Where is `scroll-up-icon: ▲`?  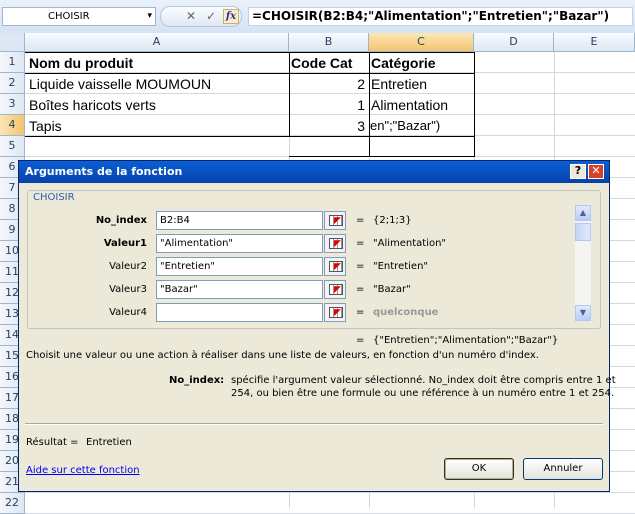 scroll-up-icon: ▲ is located at coordinates (583, 213).